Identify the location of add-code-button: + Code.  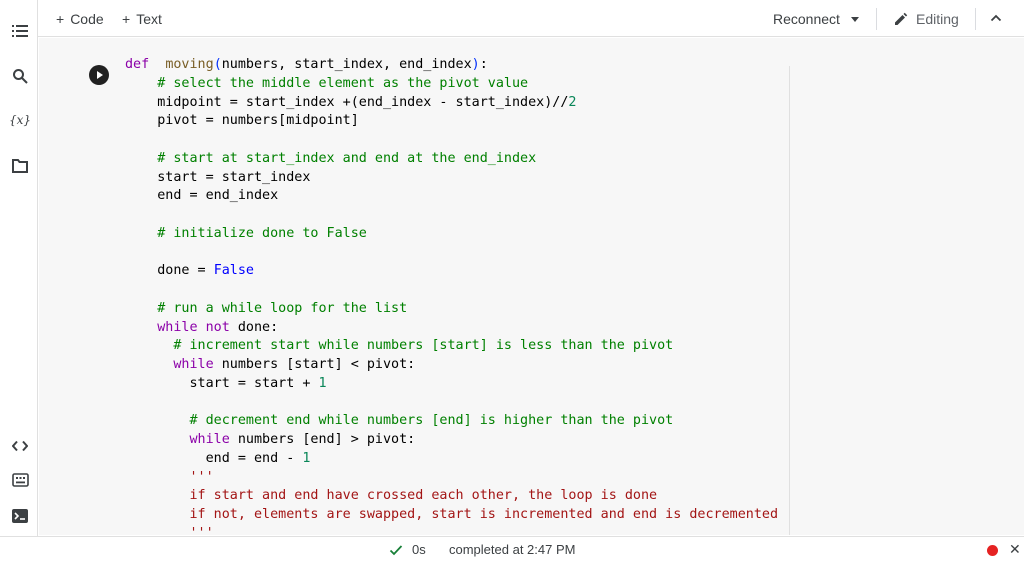
(80, 19).